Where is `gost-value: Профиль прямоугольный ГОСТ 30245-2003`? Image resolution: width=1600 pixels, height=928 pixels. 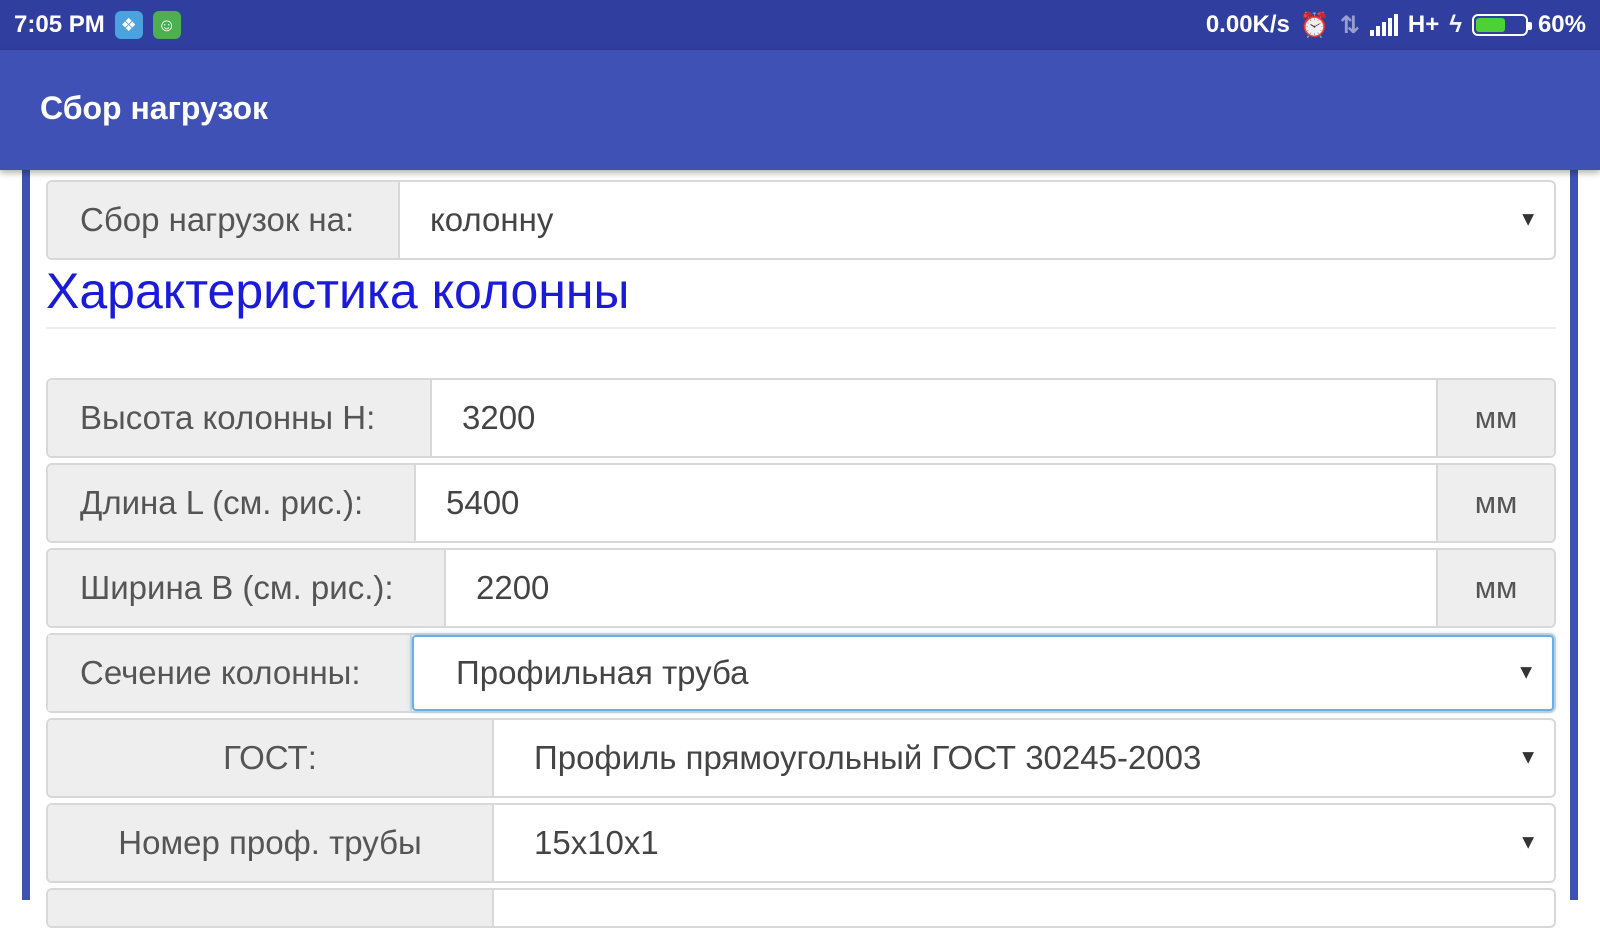 gost-value: Профиль прямоугольный ГОСТ 30245-2003 is located at coordinates (868, 757).